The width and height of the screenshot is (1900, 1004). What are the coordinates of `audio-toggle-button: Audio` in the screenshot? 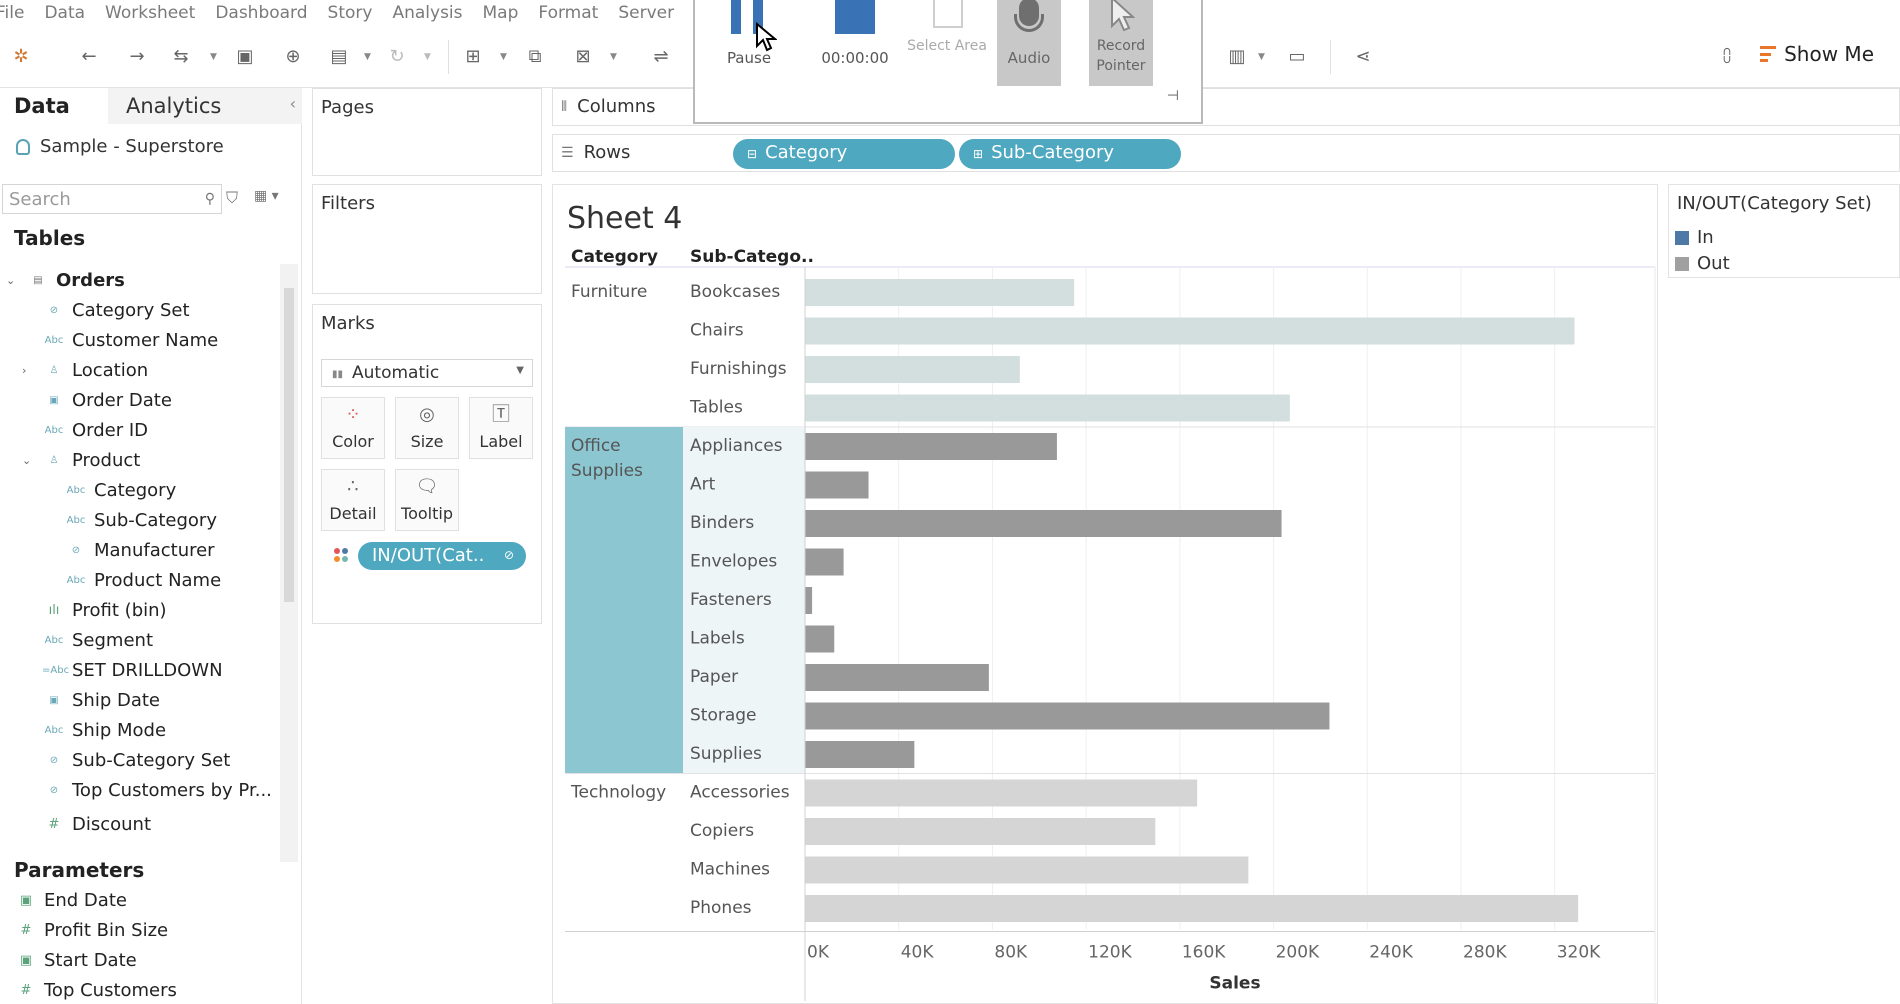 It's located at (1029, 43).